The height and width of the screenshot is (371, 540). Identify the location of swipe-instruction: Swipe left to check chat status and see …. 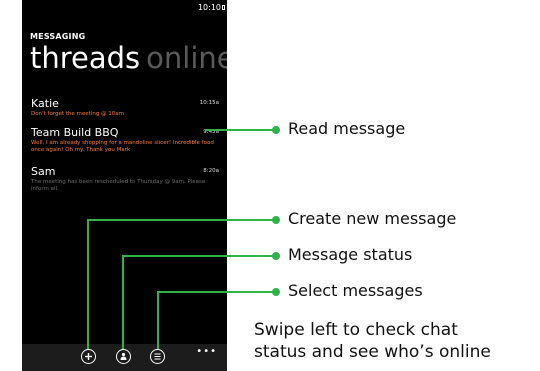
(372, 341).